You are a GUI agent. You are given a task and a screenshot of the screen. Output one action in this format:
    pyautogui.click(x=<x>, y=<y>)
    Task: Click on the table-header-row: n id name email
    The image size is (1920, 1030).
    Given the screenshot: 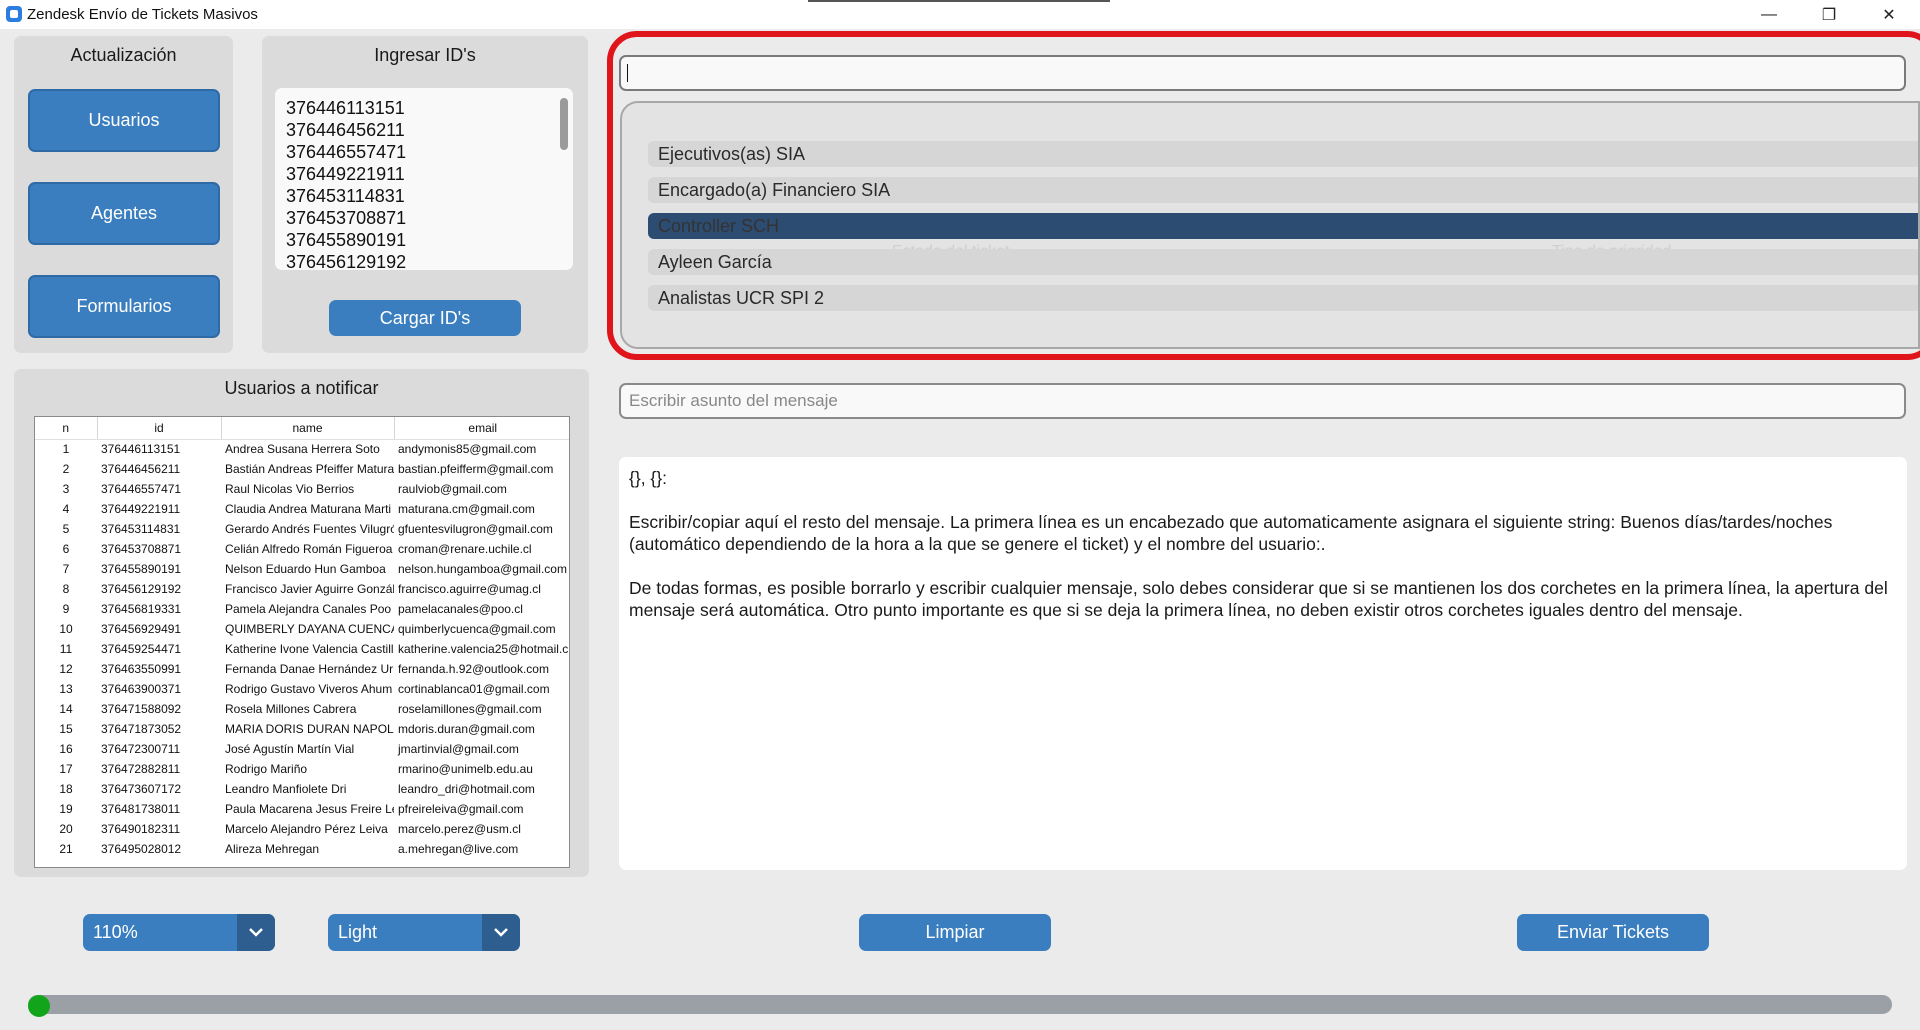 What is the action you would take?
    pyautogui.click(x=302, y=428)
    